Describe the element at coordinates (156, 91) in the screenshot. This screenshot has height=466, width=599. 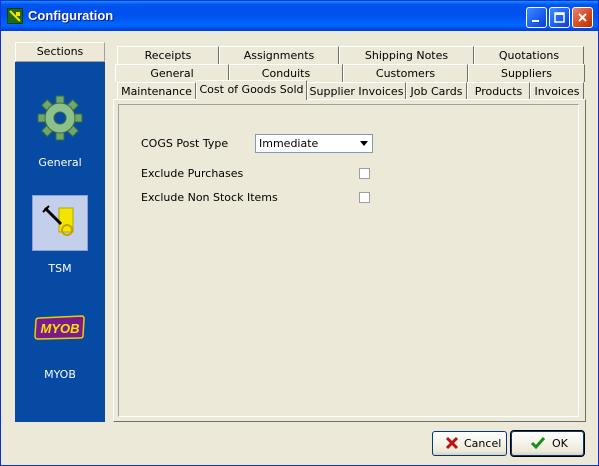
I see `tab-maintenance: Maintenance` at that location.